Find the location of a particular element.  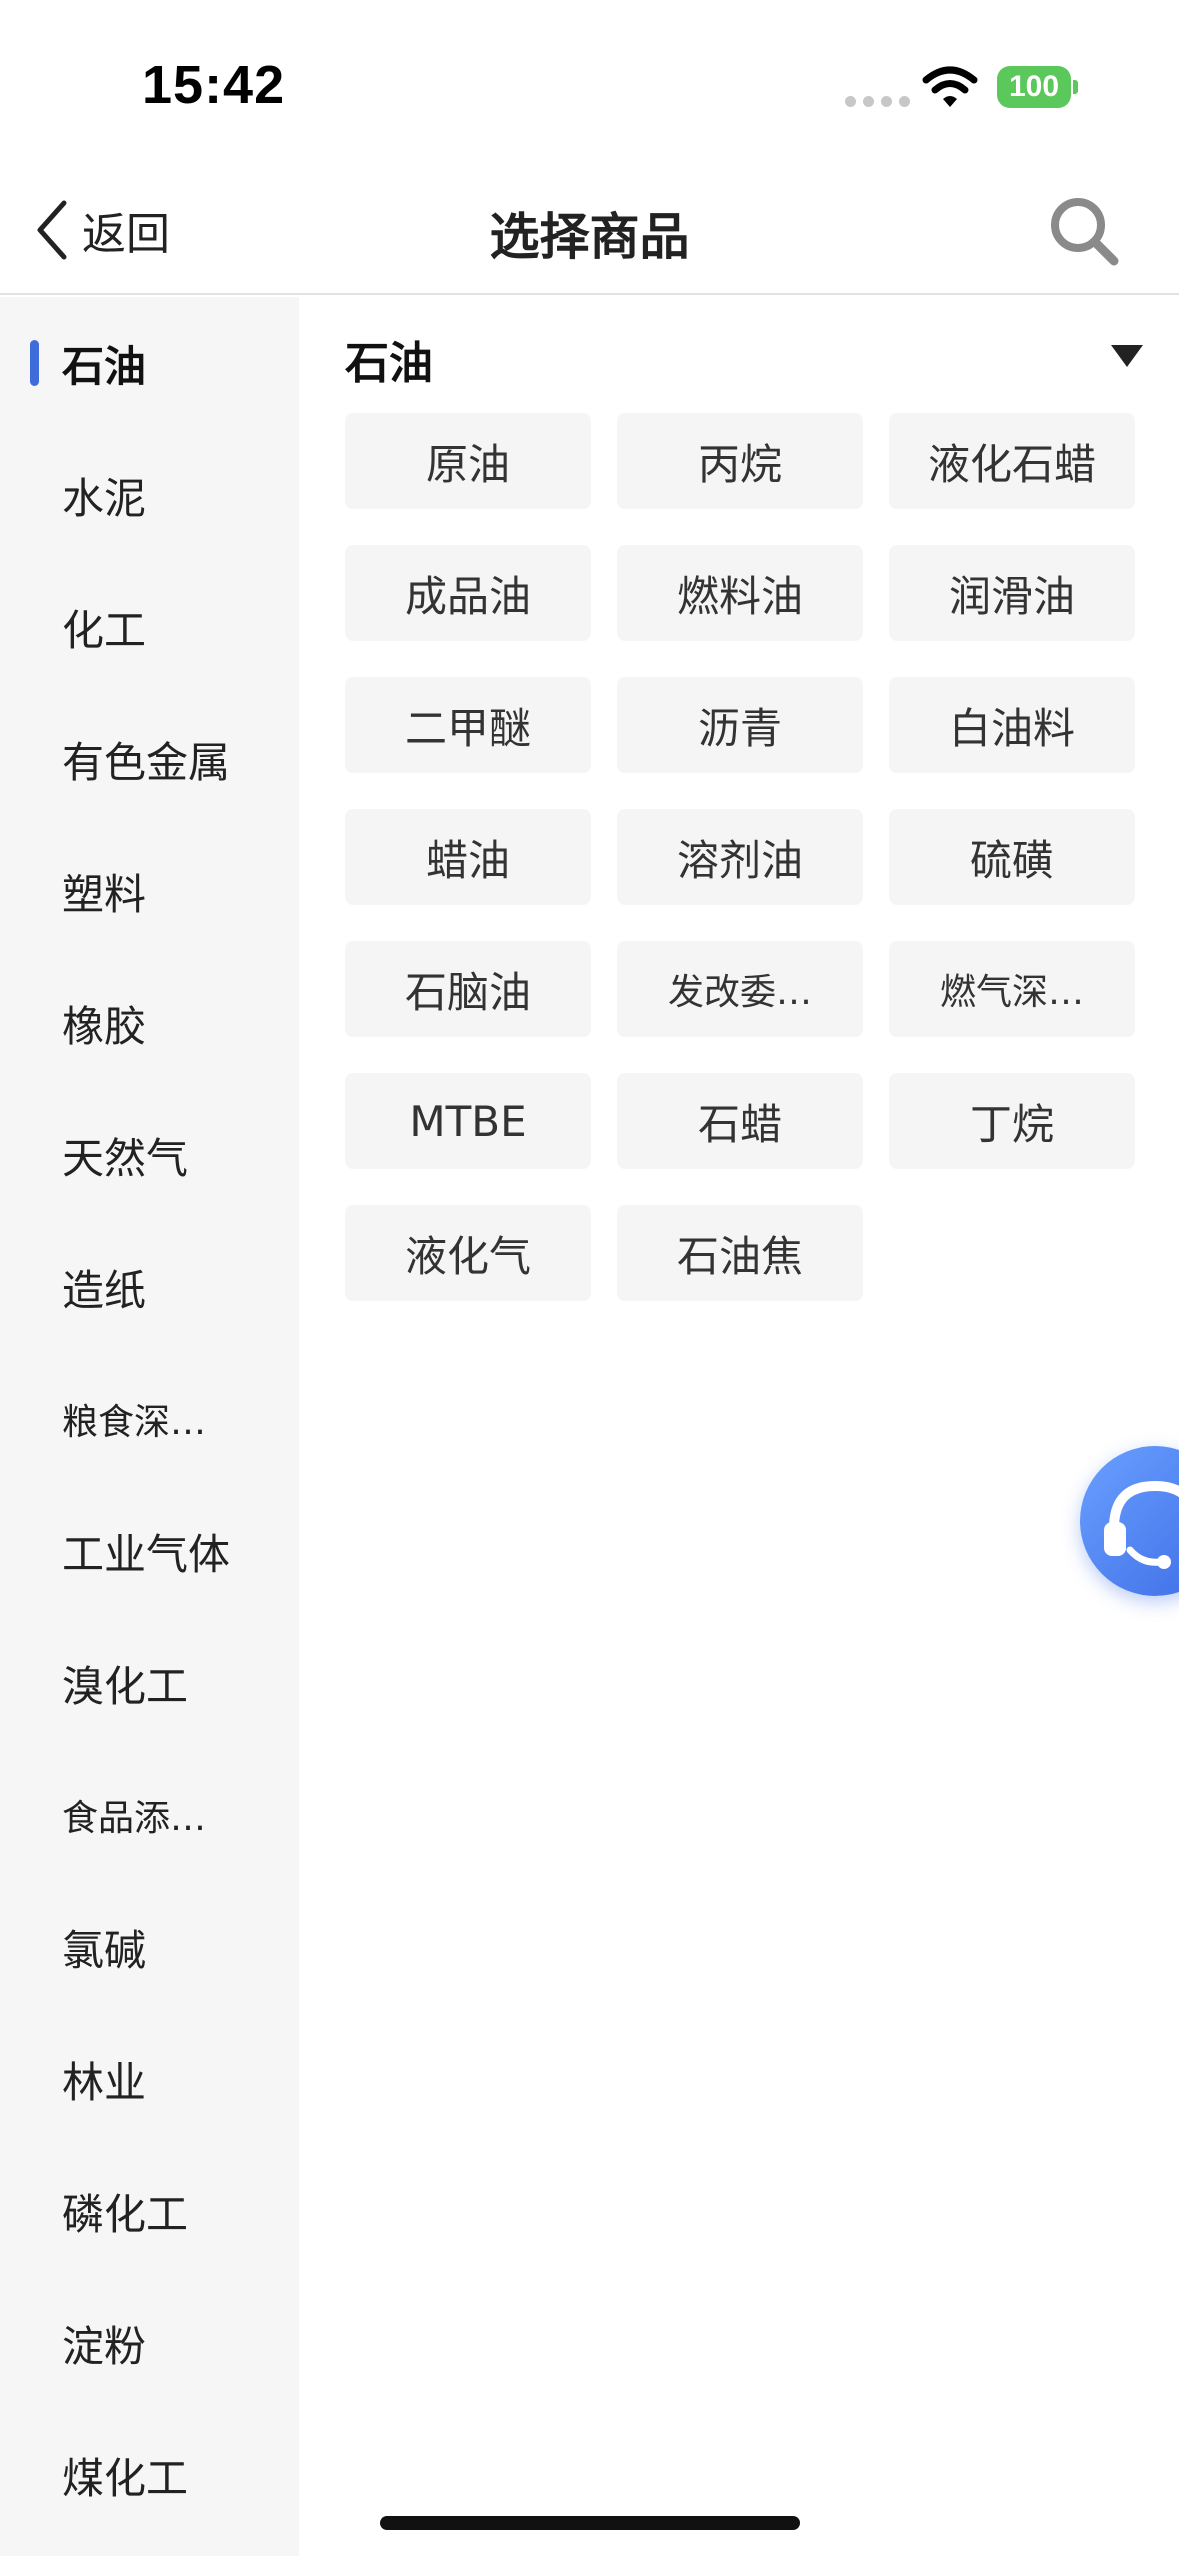

product-chip: 丙烷 is located at coordinates (740, 461).